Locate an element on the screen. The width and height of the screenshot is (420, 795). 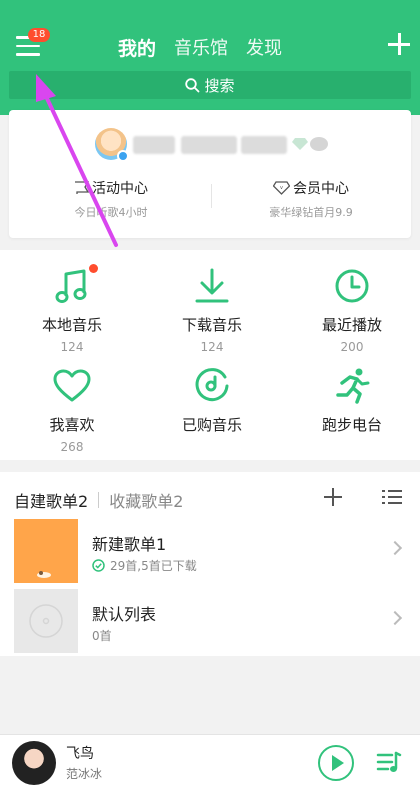
tab-music-hall: 音乐馆 is located at coordinates (201, 47).